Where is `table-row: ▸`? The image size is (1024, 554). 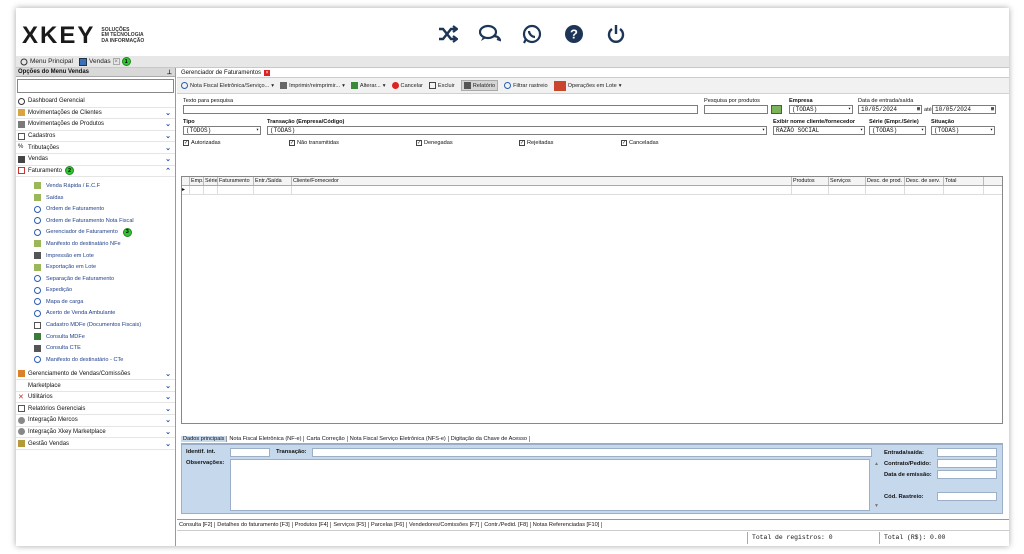 table-row: ▸ is located at coordinates (592, 190).